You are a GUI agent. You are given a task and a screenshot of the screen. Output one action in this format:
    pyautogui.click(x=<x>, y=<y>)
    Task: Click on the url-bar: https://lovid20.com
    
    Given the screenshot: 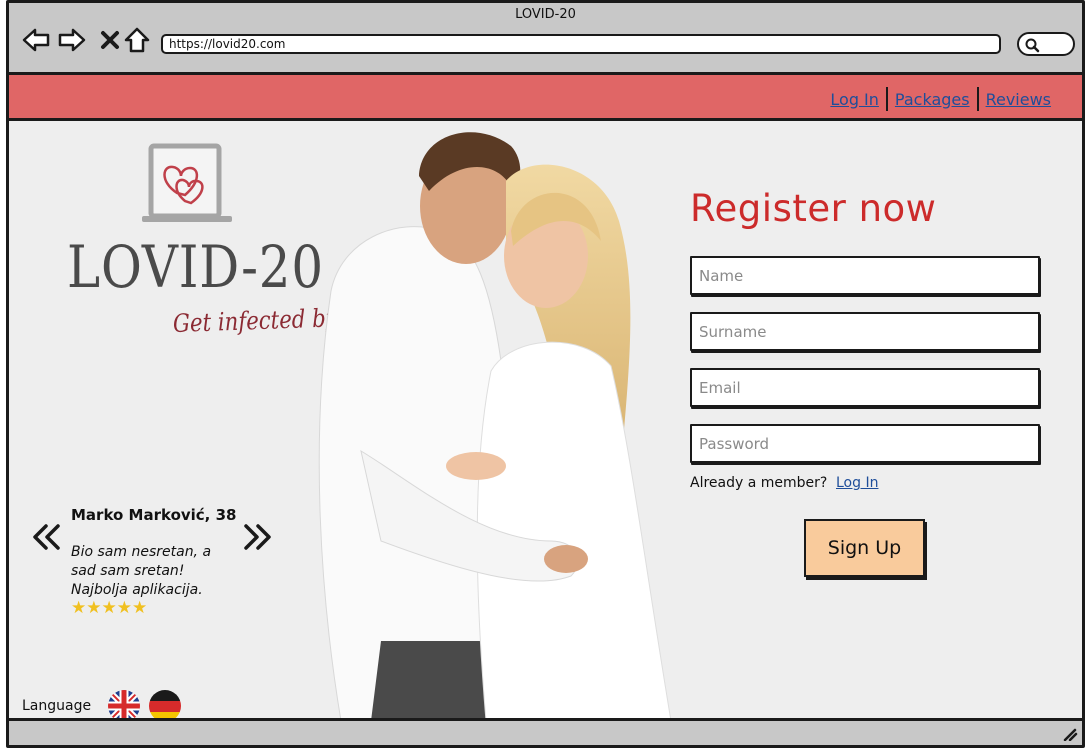 What is the action you would take?
    pyautogui.click(x=581, y=44)
    